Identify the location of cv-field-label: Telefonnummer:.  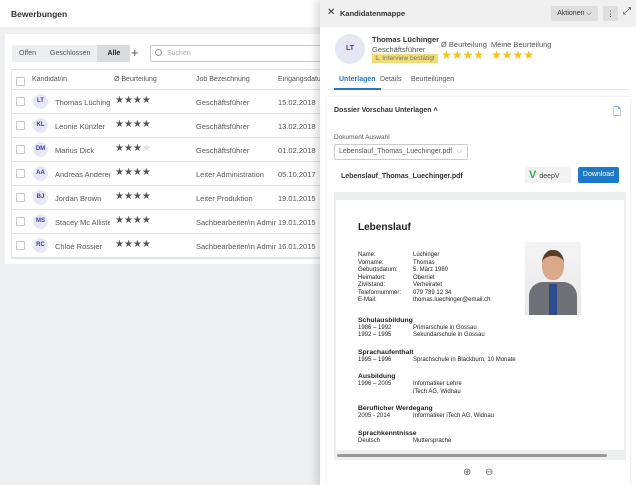
(380, 292).